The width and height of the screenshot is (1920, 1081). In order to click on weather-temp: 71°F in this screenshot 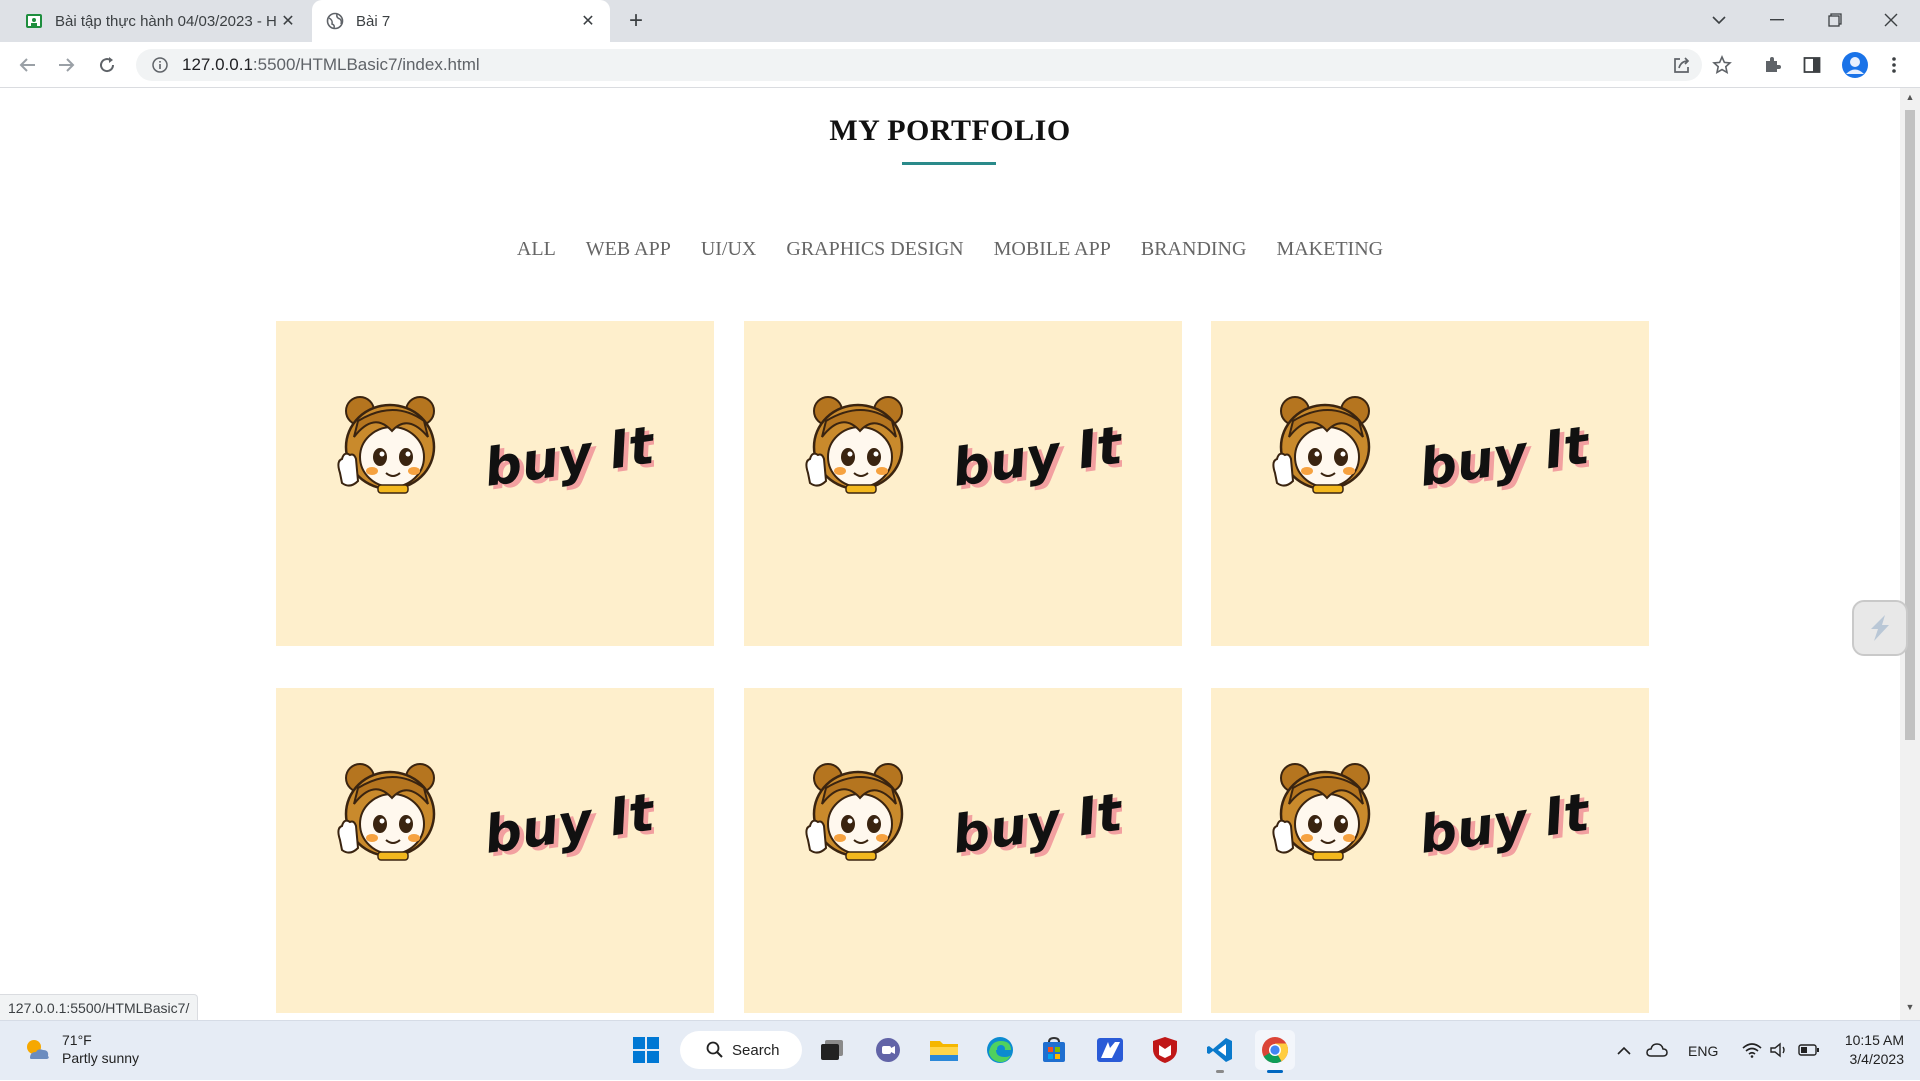, I will do `click(77, 1040)`.